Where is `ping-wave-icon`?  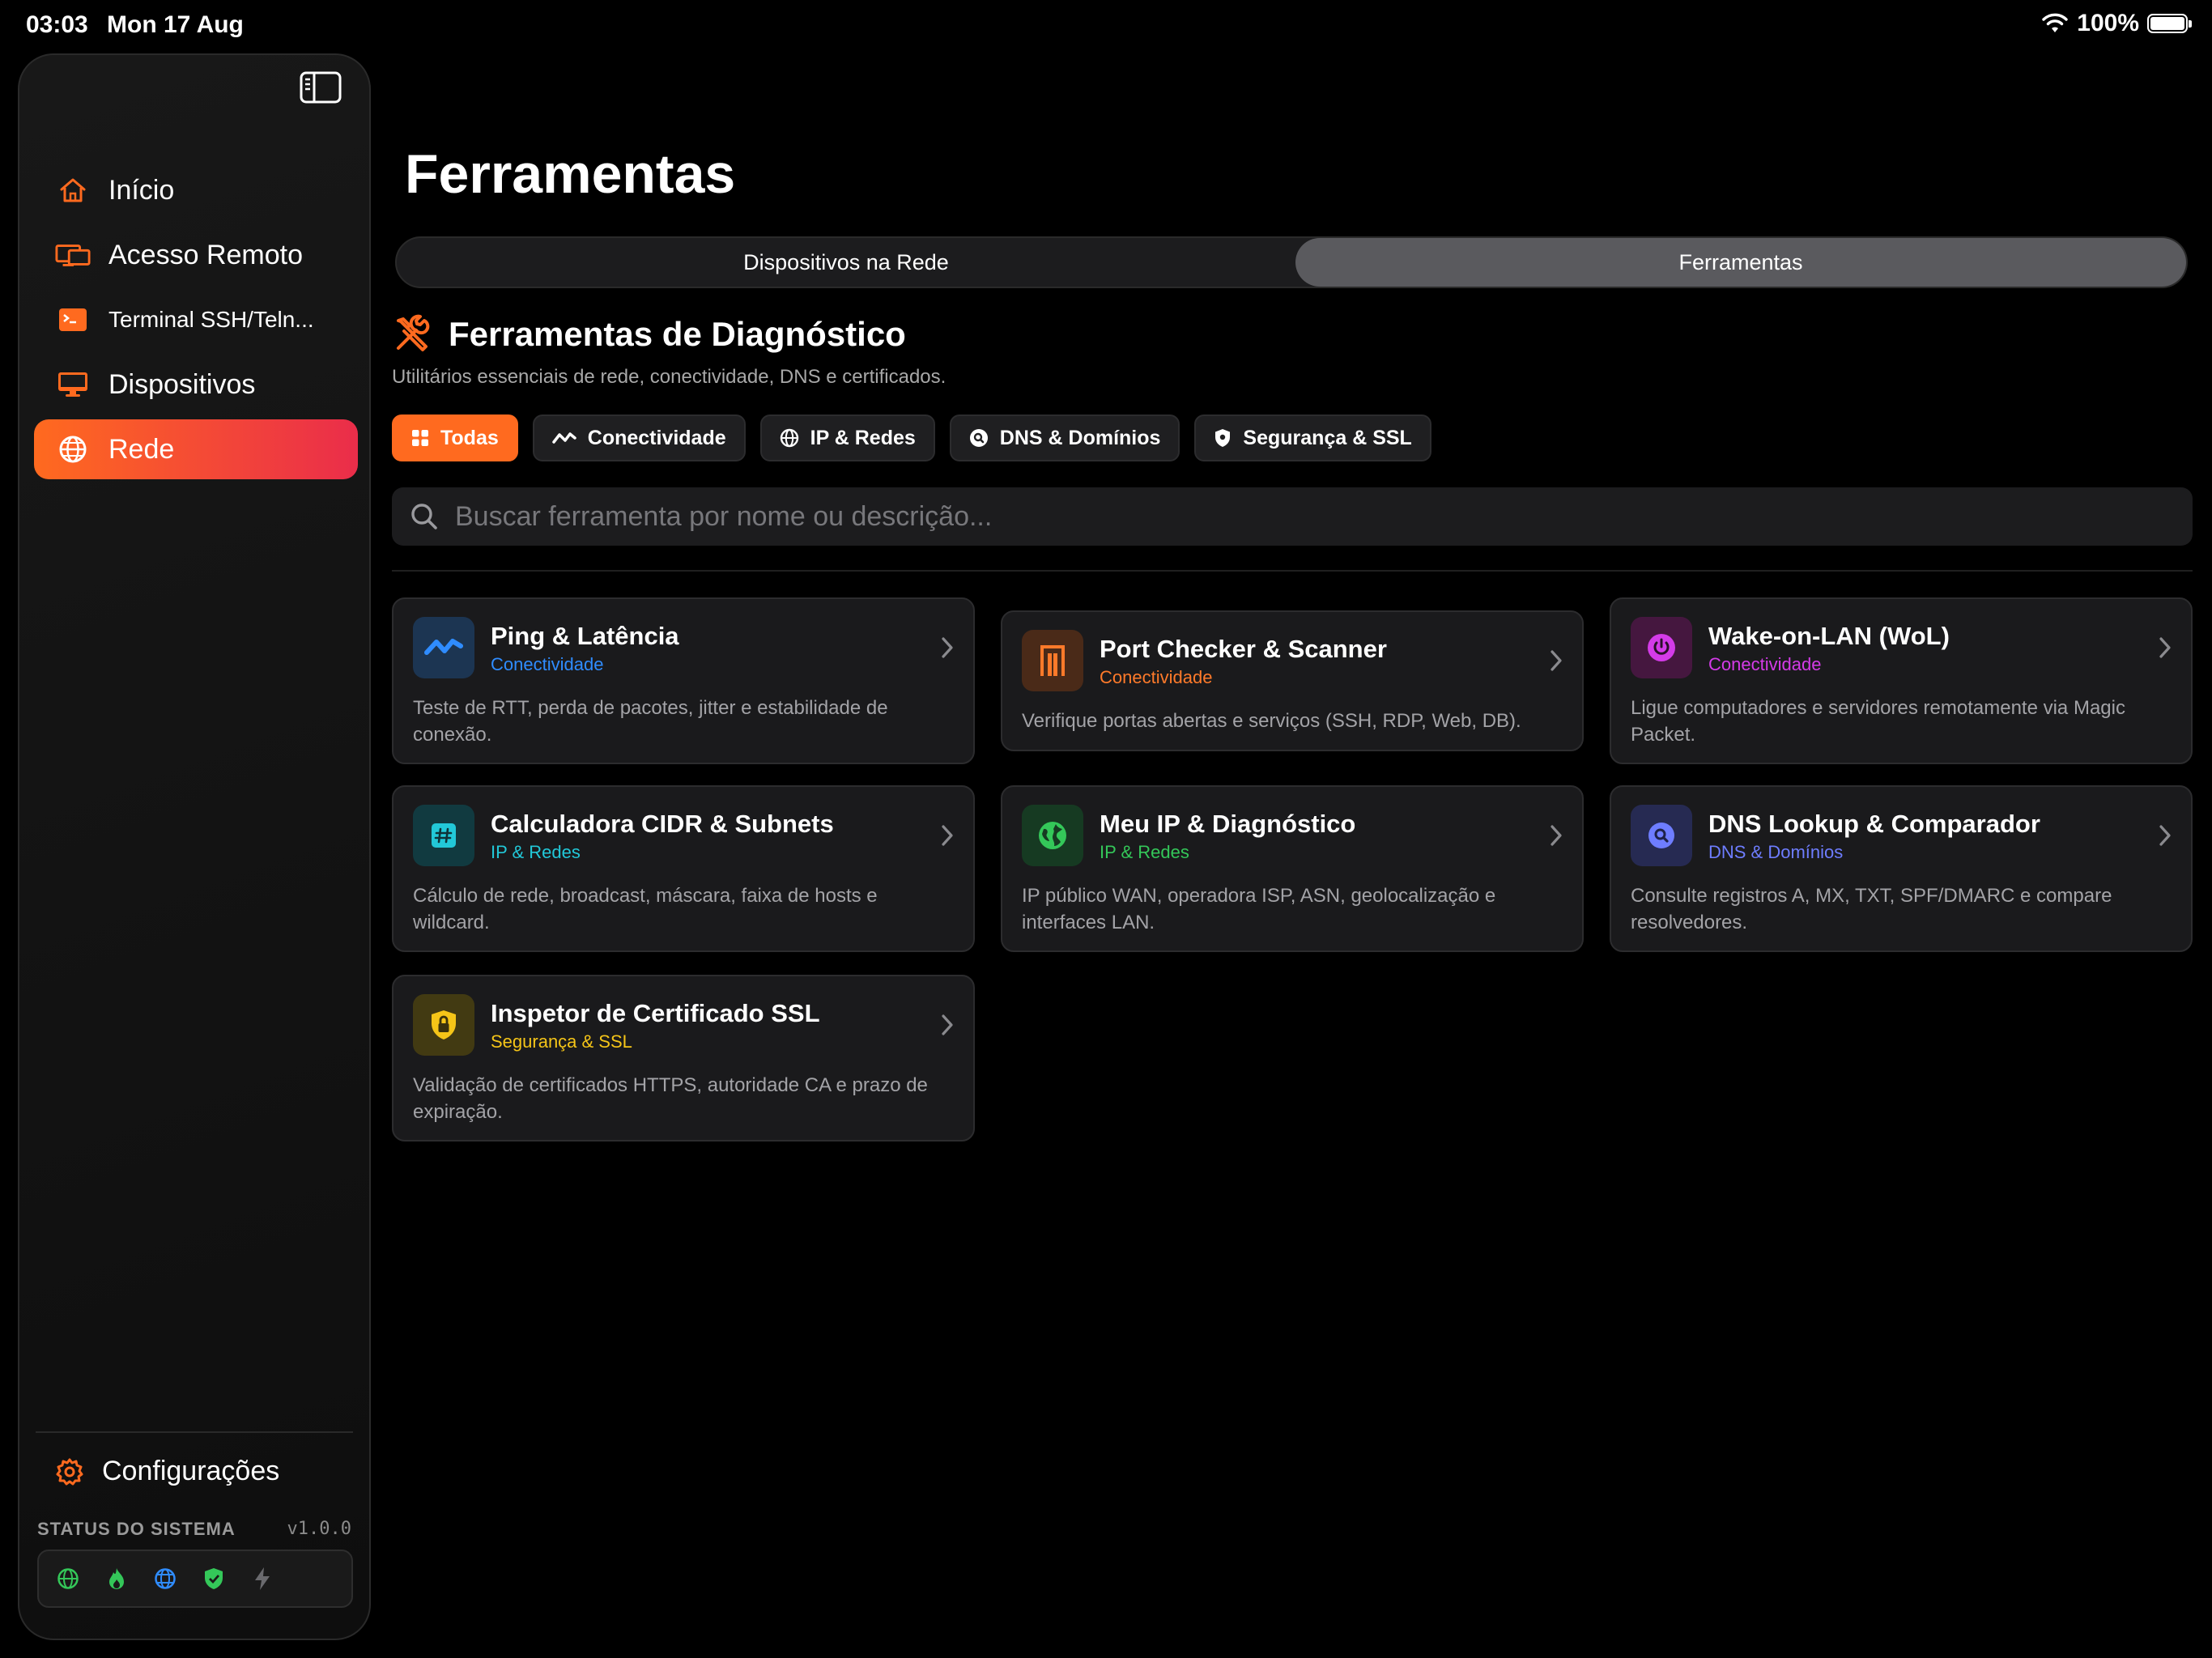 ping-wave-icon is located at coordinates (443, 647).